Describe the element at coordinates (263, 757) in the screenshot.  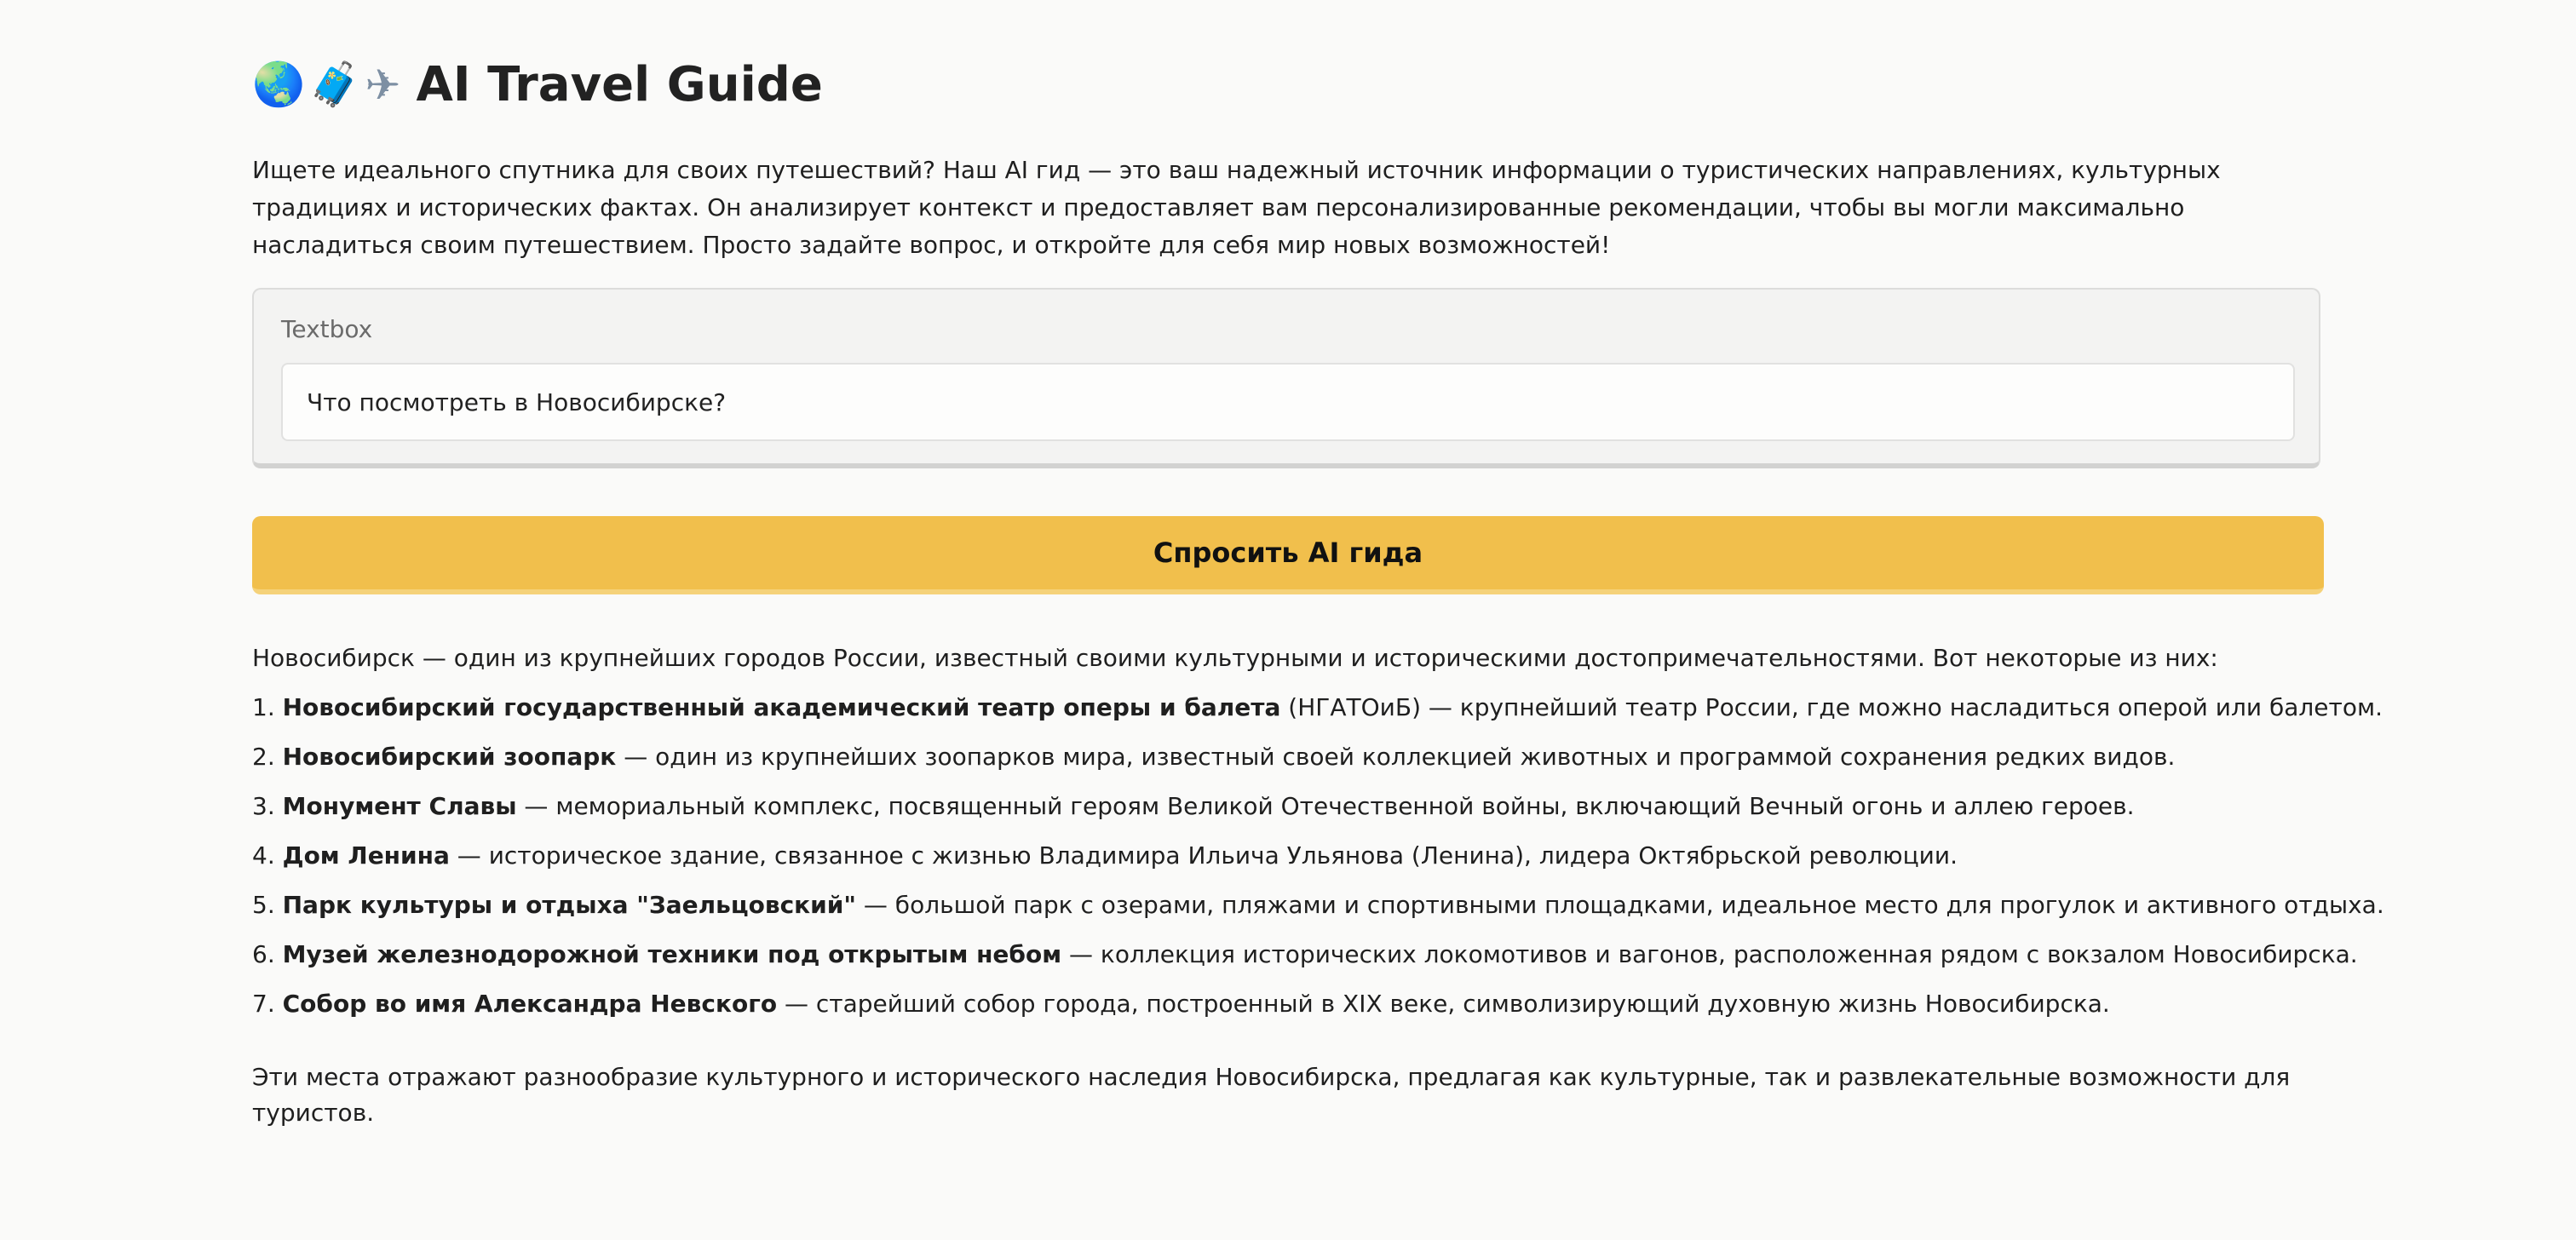
I see `list-item-number: 2.` at that location.